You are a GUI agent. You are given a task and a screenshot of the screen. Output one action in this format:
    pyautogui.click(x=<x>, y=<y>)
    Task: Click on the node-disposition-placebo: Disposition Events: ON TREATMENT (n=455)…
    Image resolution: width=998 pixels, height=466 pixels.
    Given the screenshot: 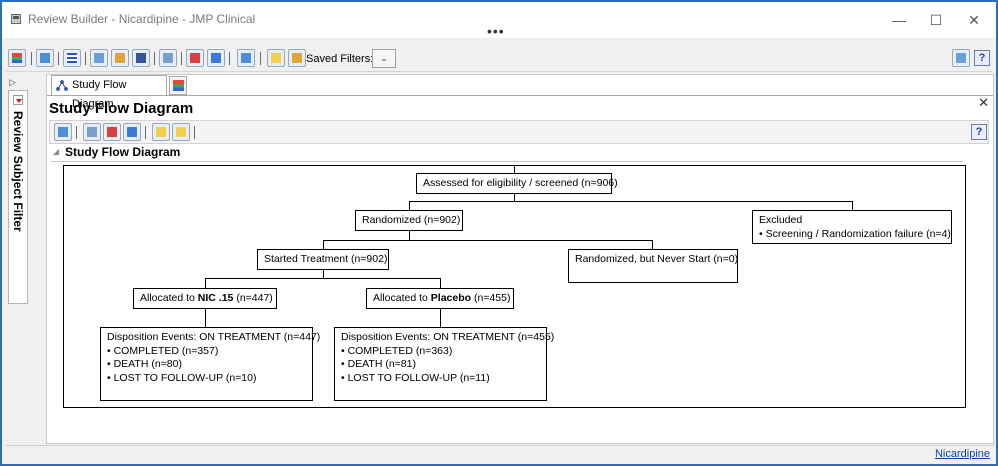 What is the action you would take?
    pyautogui.click(x=444, y=364)
    